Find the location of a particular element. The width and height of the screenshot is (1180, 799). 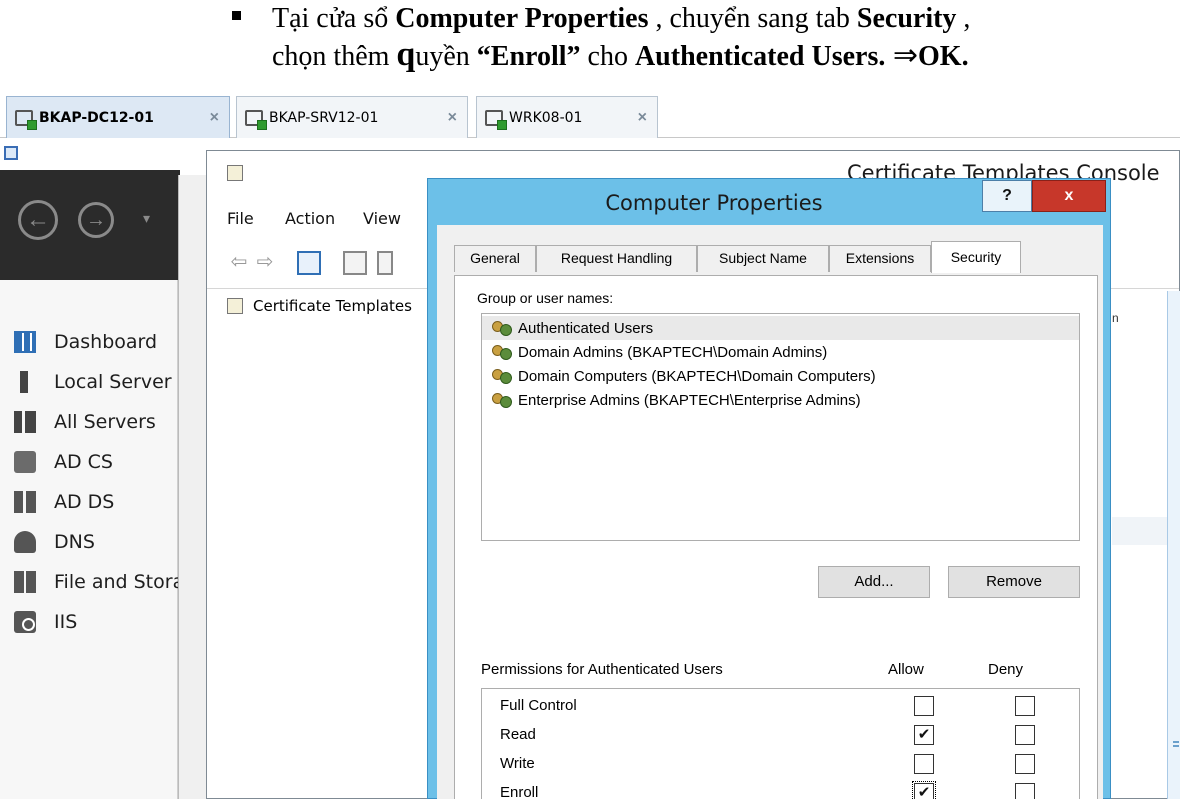

permission-row-enroll: Enroll ✔ is located at coordinates (780, 788).